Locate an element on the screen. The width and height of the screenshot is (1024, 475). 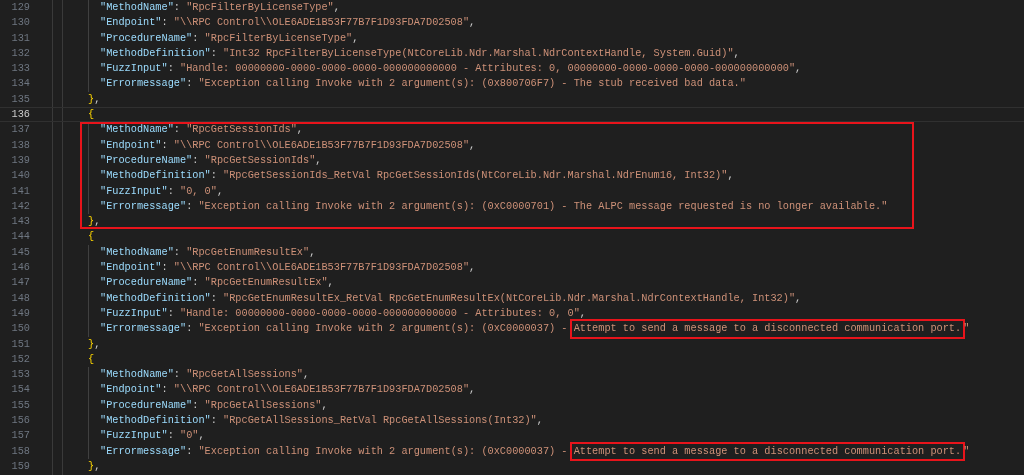
line-number: 133 is located at coordinates (20, 69).